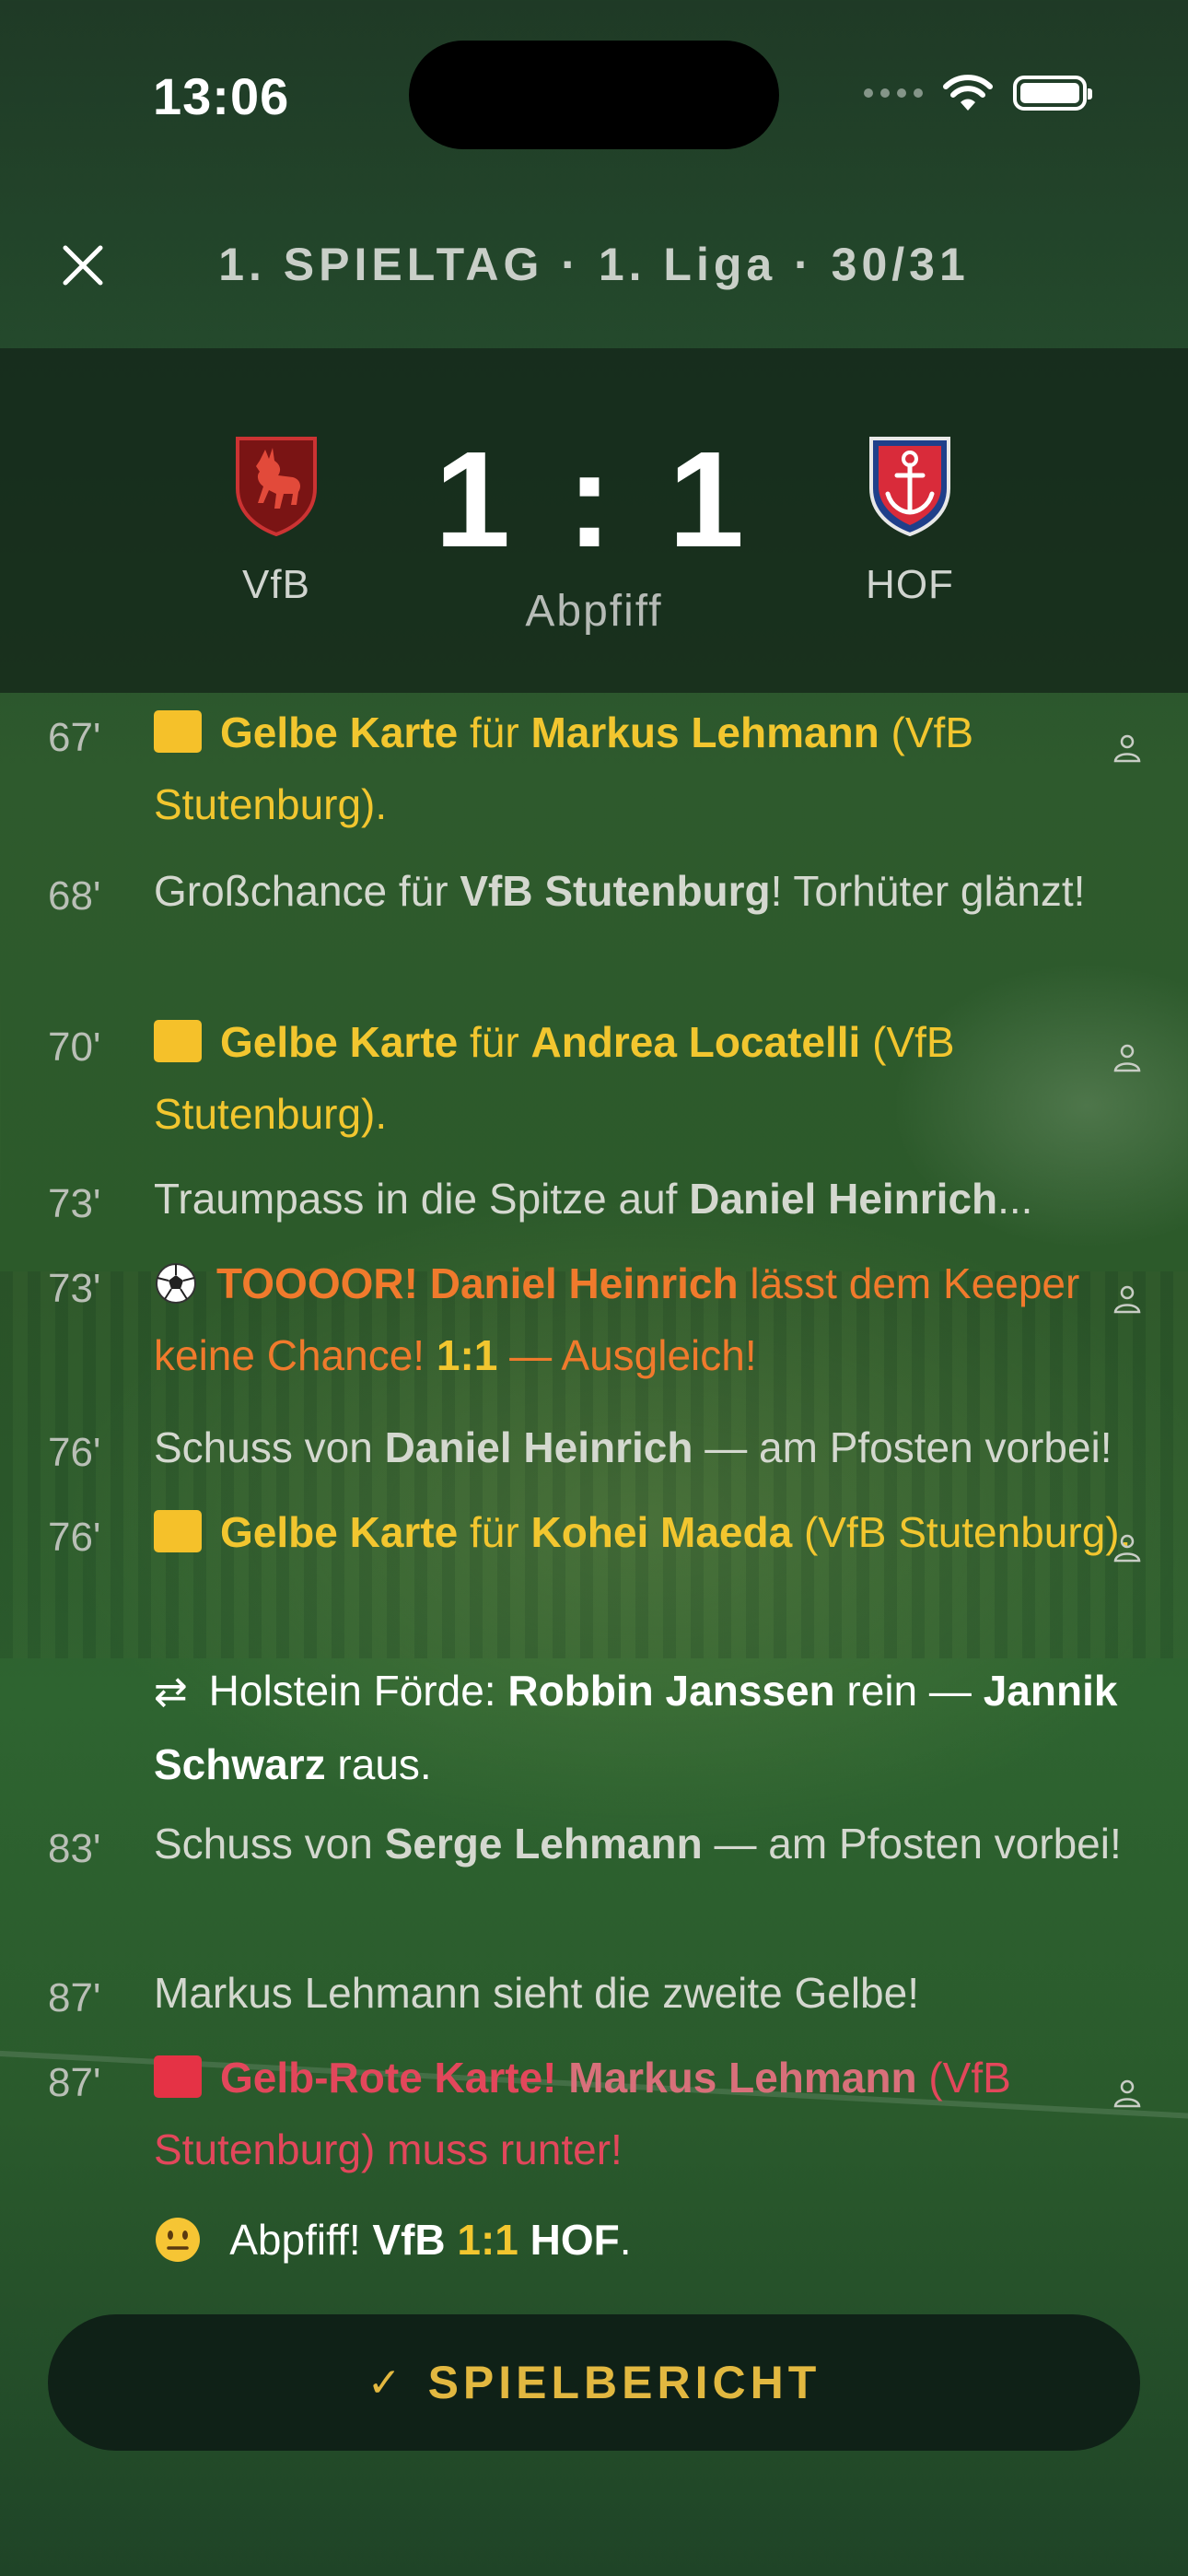  Describe the element at coordinates (968, 93) in the screenshot. I see `wifi-icon` at that location.